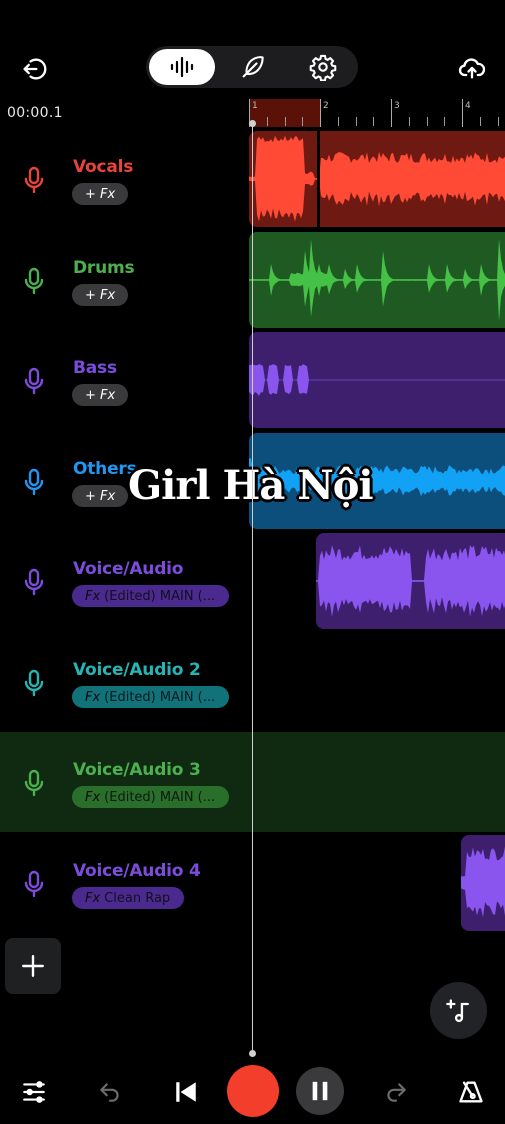 The image size is (505, 1124). I want to click on playhead-top-handle, so click(252, 123).